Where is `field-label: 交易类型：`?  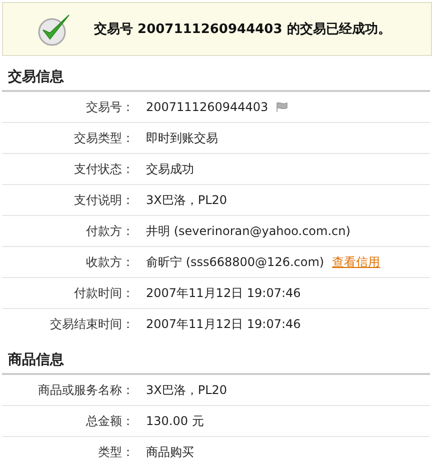 field-label: 交易类型： is located at coordinates (103, 138).